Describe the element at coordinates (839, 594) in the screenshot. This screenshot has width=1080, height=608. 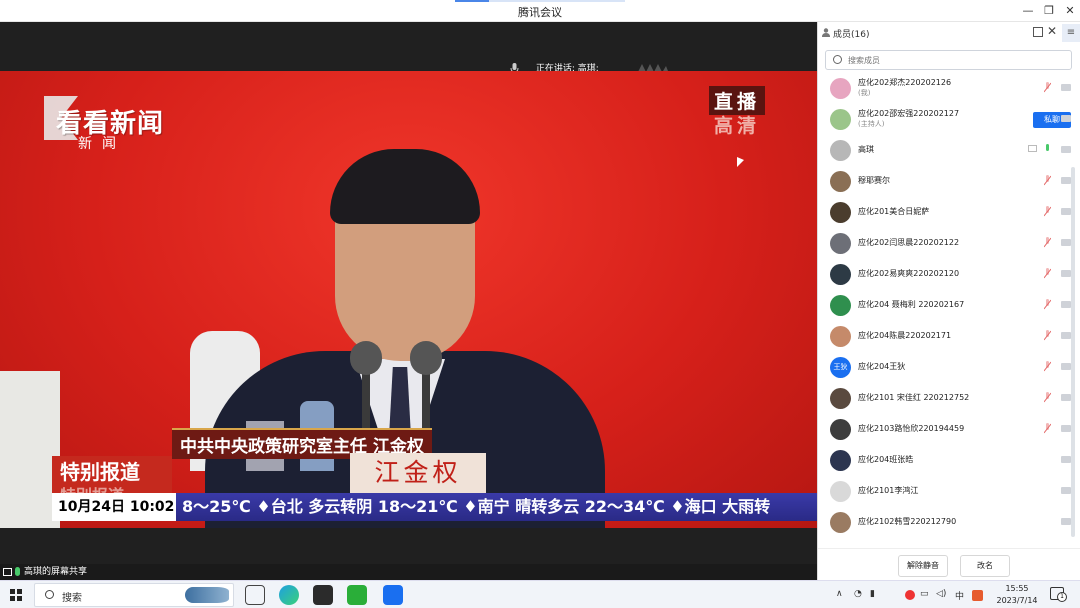
I see `show-hidden-icons: ∧` at that location.